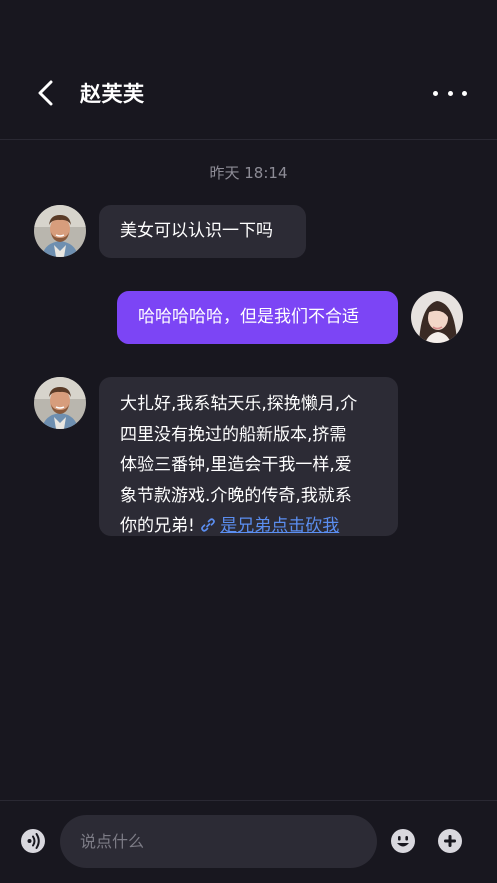 The width and height of the screenshot is (497, 883). I want to click on voice-icon, so click(33, 841).